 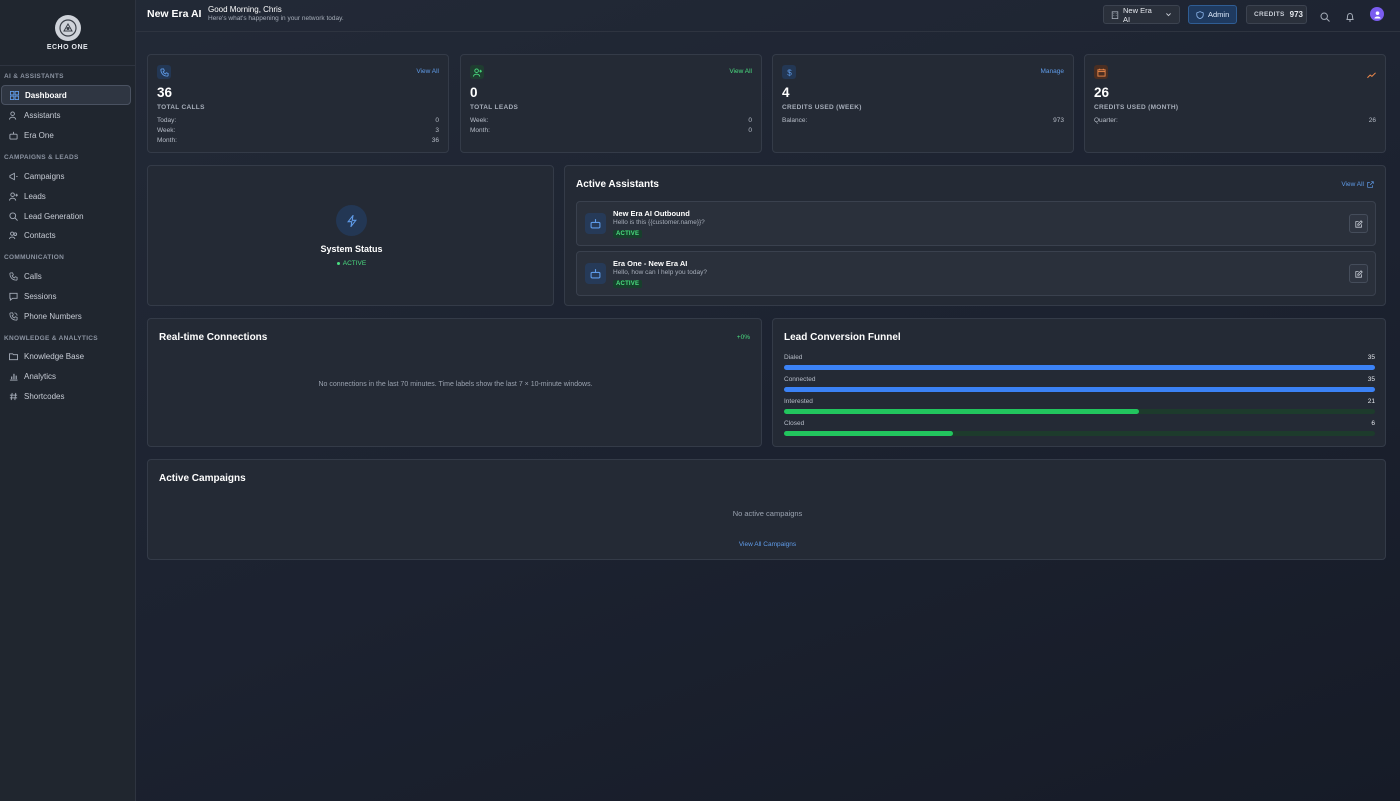 I want to click on assistant-message: Hello, how can I help you today?, so click(x=660, y=272).